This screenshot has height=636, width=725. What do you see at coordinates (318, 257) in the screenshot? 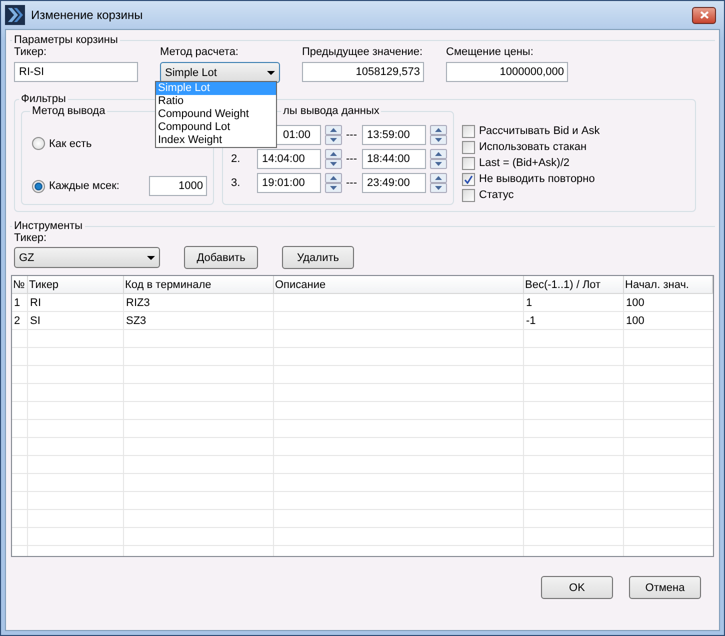
I see `action-button: Удалить` at bounding box center [318, 257].